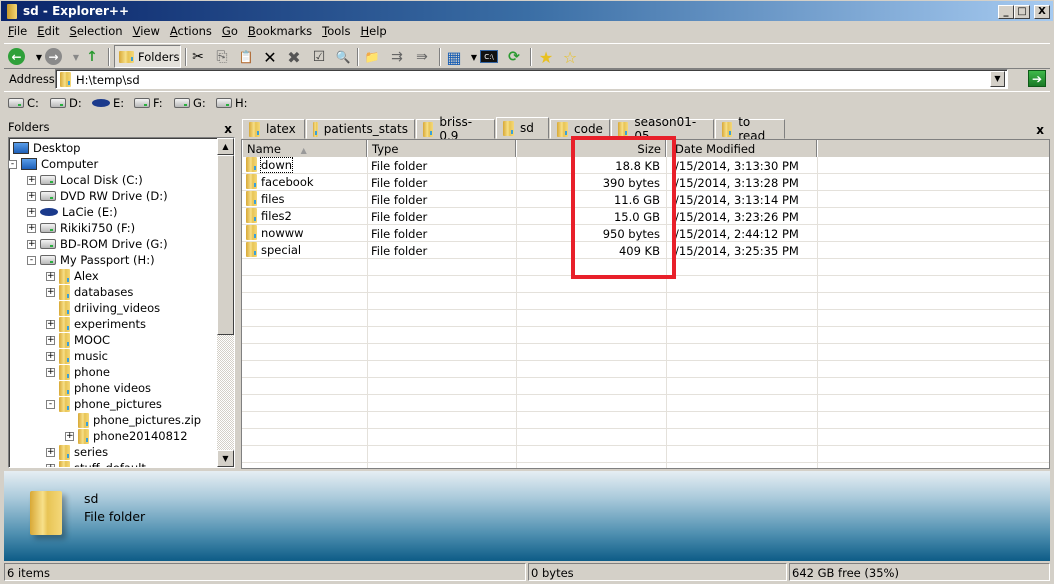 Image resolution: width=1054 pixels, height=584 pixels. I want to click on tab-season01-05: season01-05, so click(662, 129).